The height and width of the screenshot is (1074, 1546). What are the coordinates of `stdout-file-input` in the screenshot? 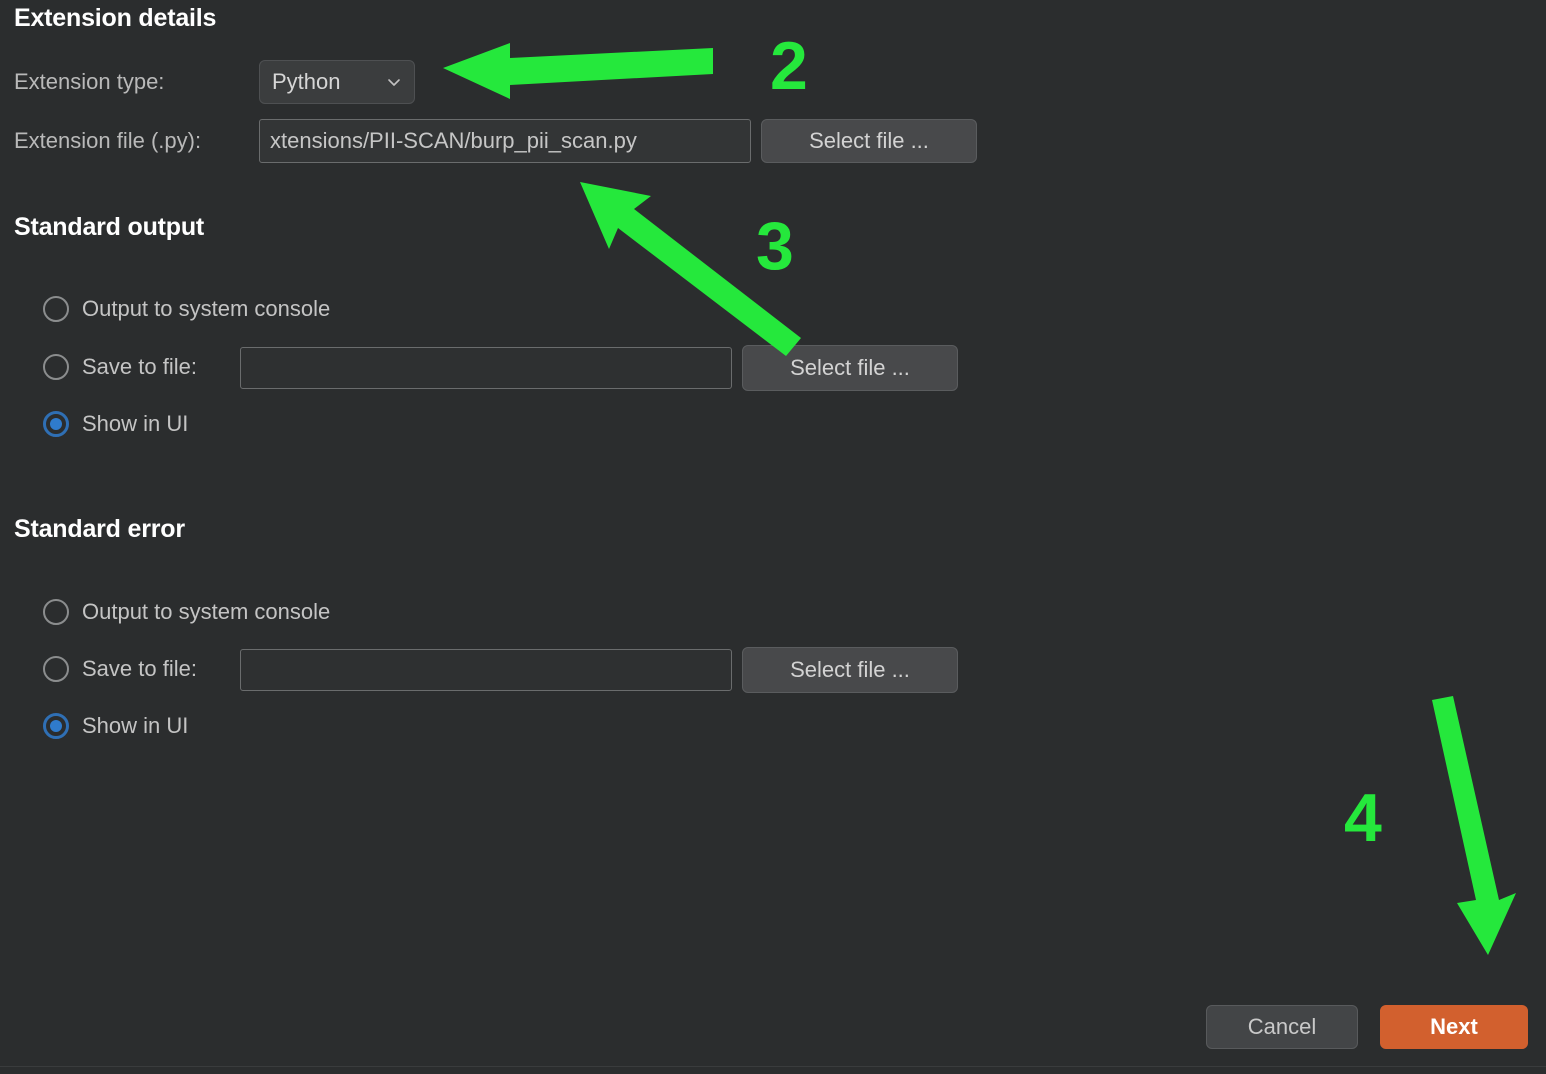 It's located at (486, 368).